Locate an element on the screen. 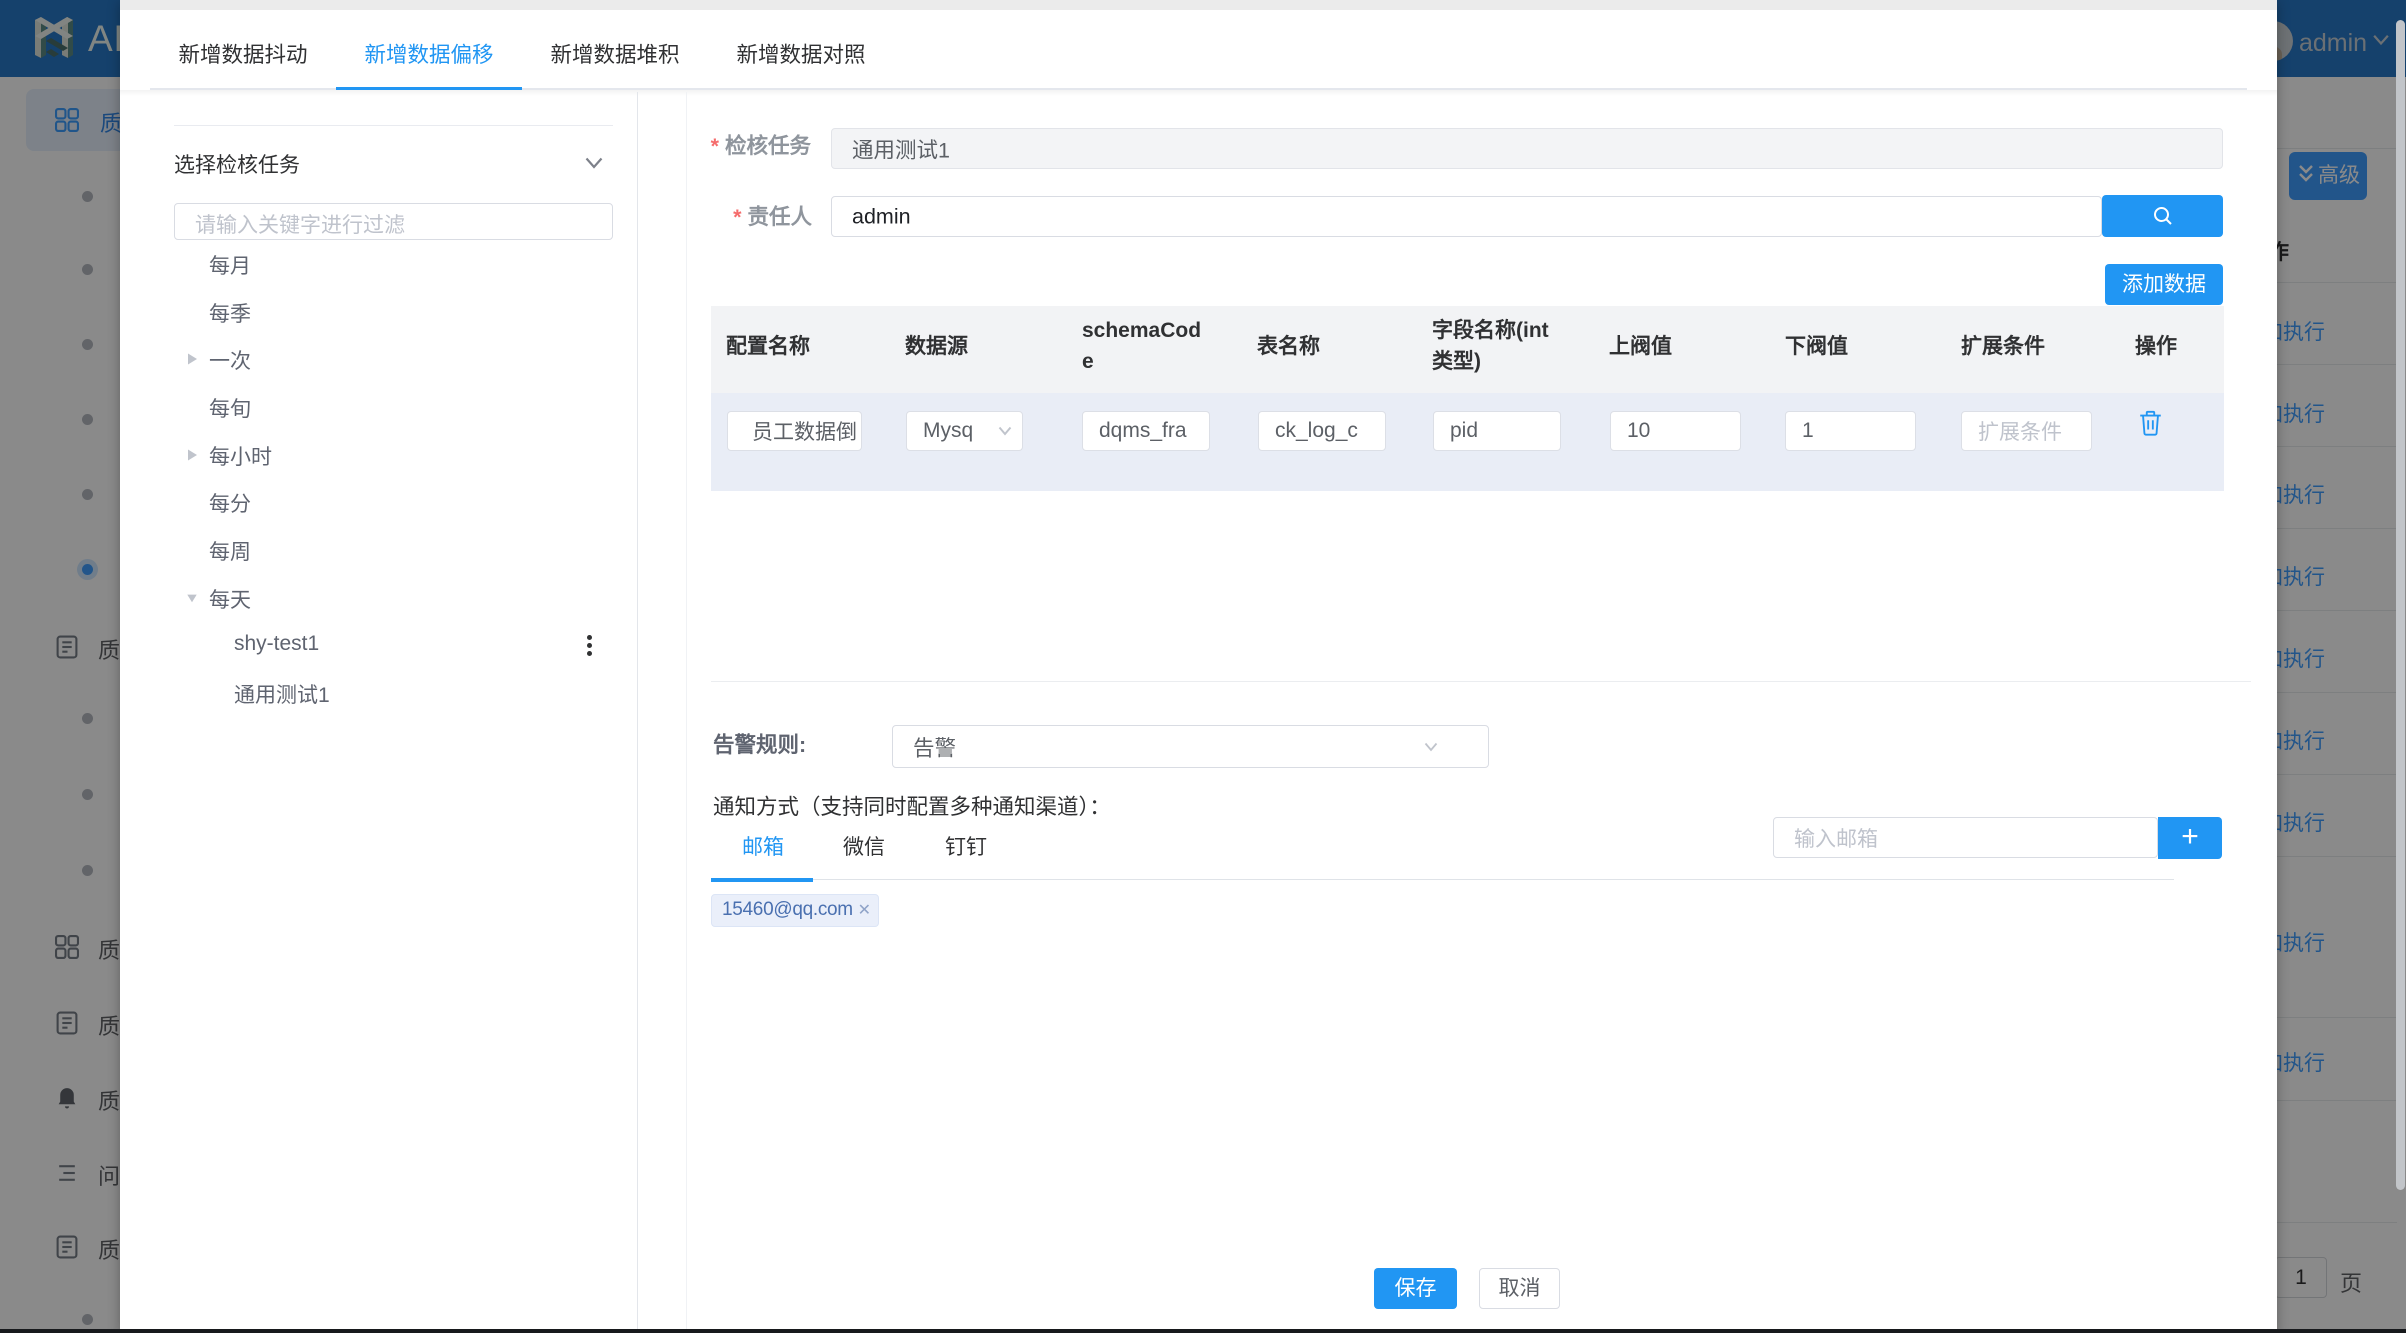 The height and width of the screenshot is (1333, 2406). alert-rule-label: 告警规则: is located at coordinates (760, 745).